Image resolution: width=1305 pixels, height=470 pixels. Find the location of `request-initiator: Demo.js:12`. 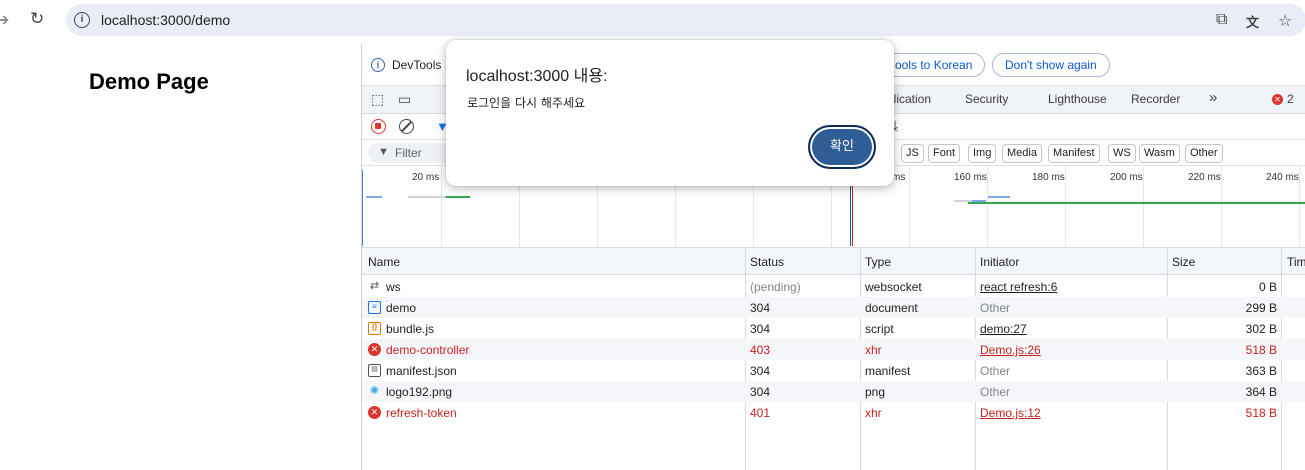

request-initiator: Demo.js:12 is located at coordinates (1010, 413).